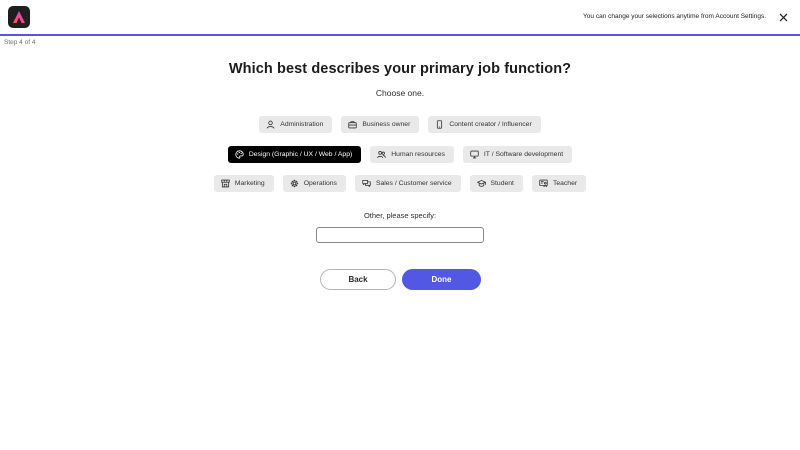  What do you see at coordinates (418, 154) in the screenshot?
I see `option-label: Human resources` at bounding box center [418, 154].